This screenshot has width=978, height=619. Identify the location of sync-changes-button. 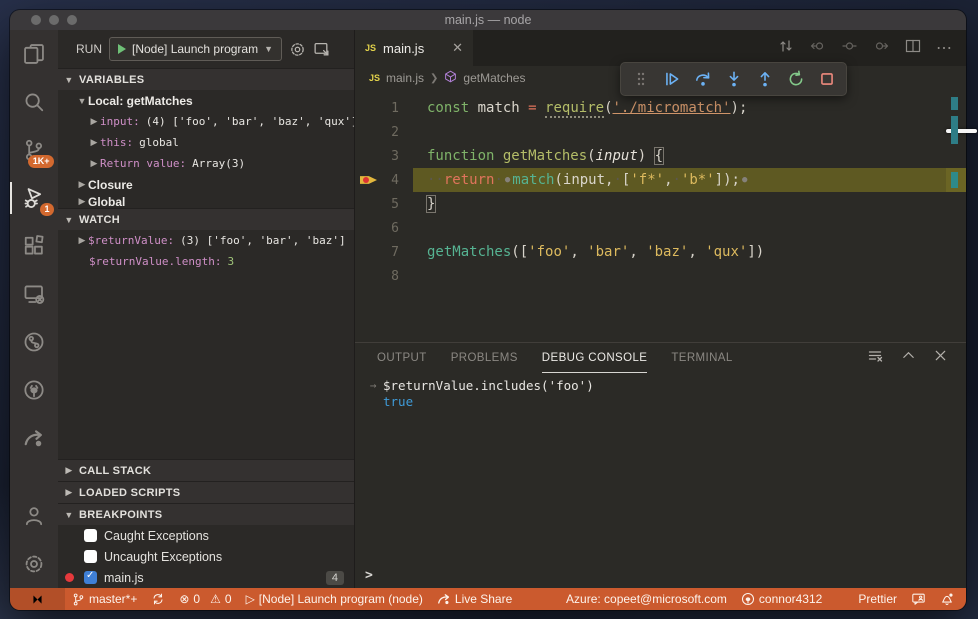
(158, 599).